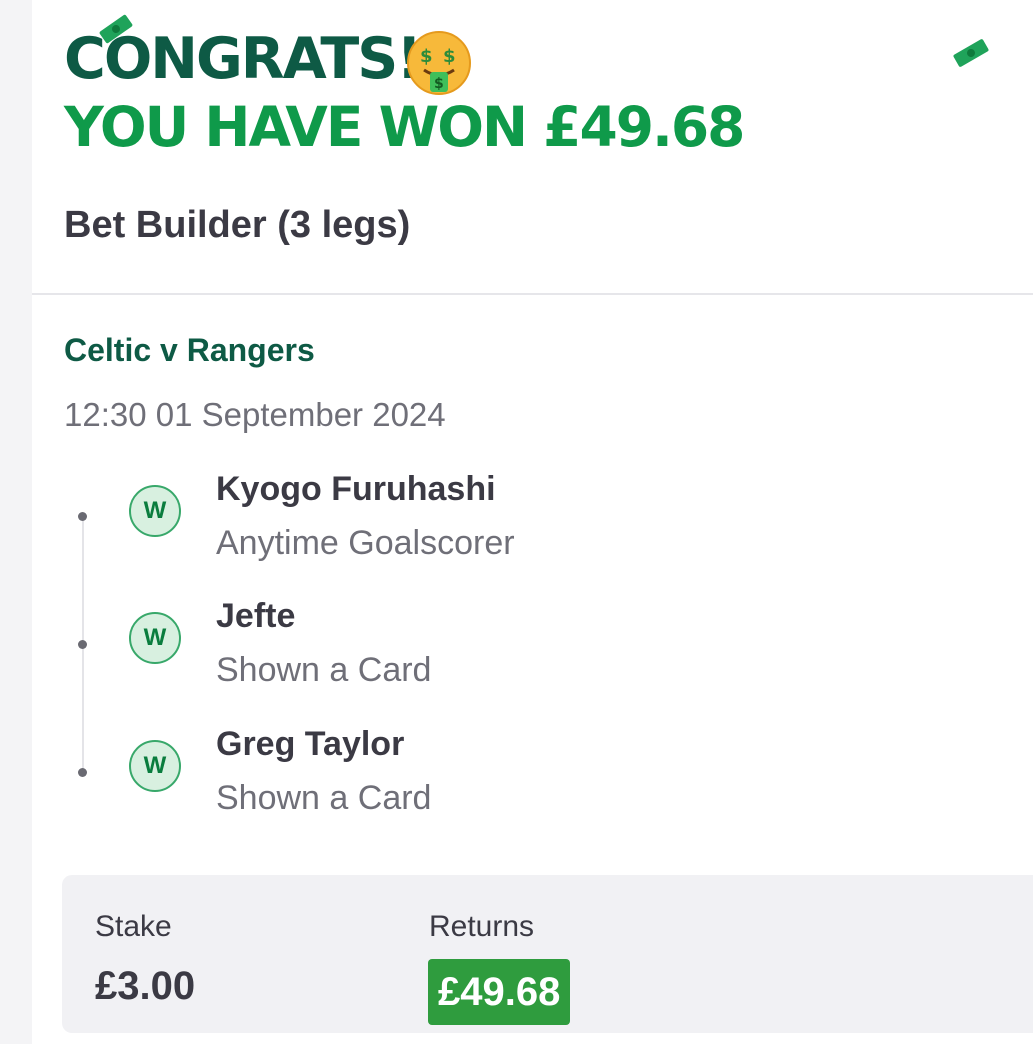 This screenshot has width=1033, height=1044. What do you see at coordinates (256, 616) in the screenshot?
I see `leg-selection: Jefte` at bounding box center [256, 616].